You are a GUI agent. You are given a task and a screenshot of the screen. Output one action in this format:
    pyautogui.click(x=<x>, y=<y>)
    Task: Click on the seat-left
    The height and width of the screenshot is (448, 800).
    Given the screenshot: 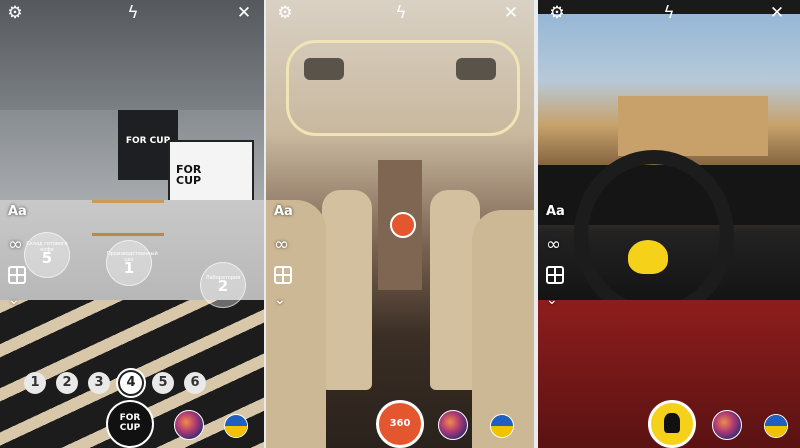 What is the action you would take?
    pyautogui.click(x=347, y=290)
    